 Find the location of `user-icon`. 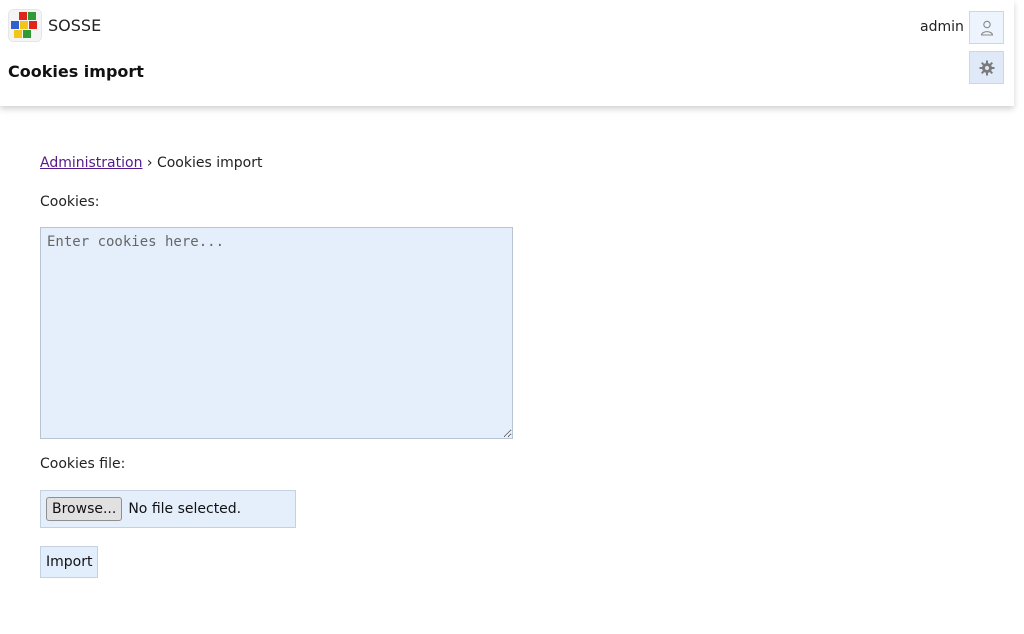

user-icon is located at coordinates (986, 28).